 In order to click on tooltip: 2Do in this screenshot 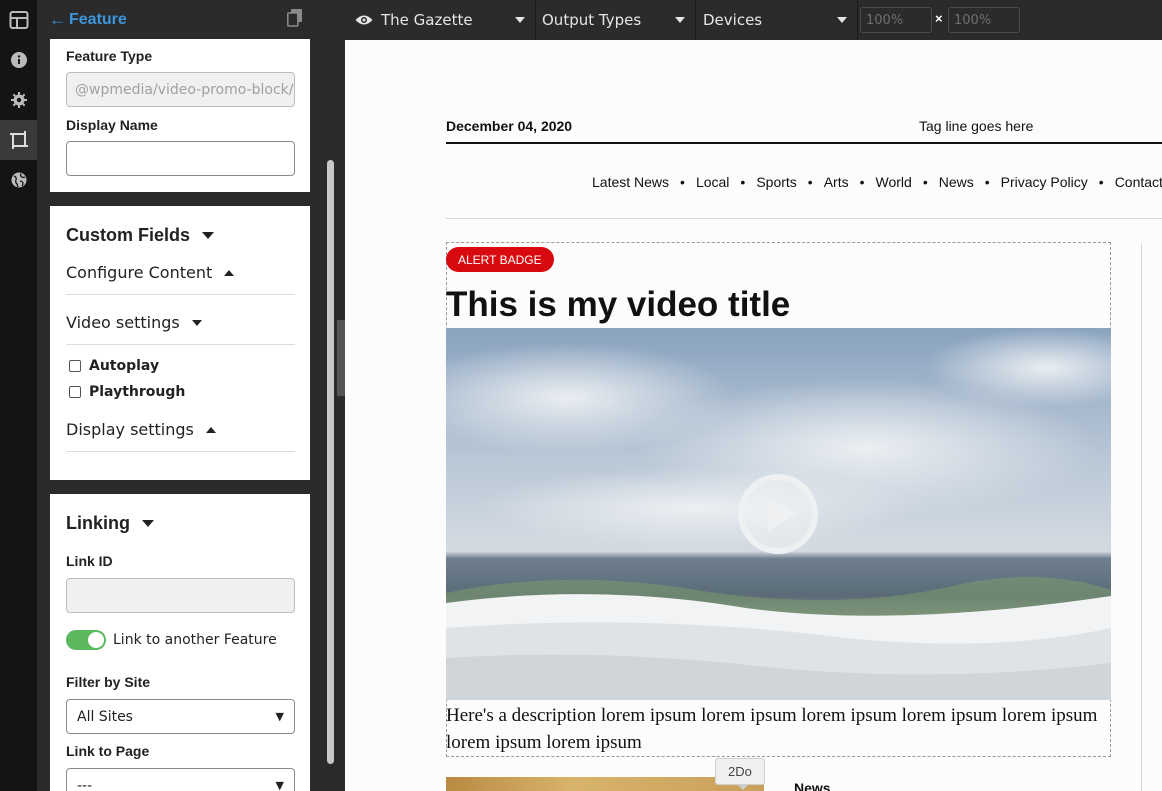, I will do `click(740, 771)`.